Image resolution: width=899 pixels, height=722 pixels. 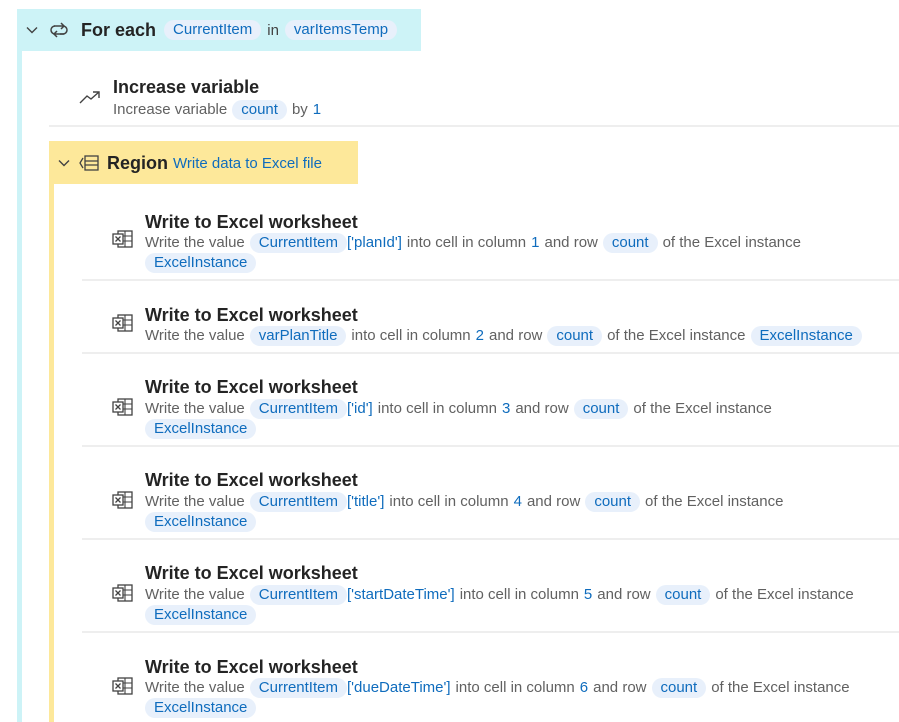 I want to click on foreach-item-variable: CurrentItem, so click(x=213, y=30).